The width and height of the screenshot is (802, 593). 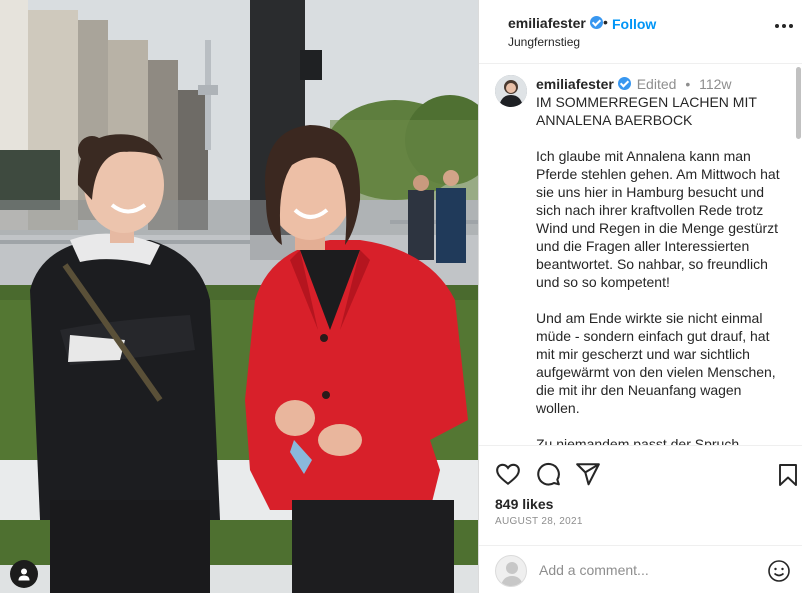 What do you see at coordinates (588, 474) in the screenshot?
I see `share-icon` at bounding box center [588, 474].